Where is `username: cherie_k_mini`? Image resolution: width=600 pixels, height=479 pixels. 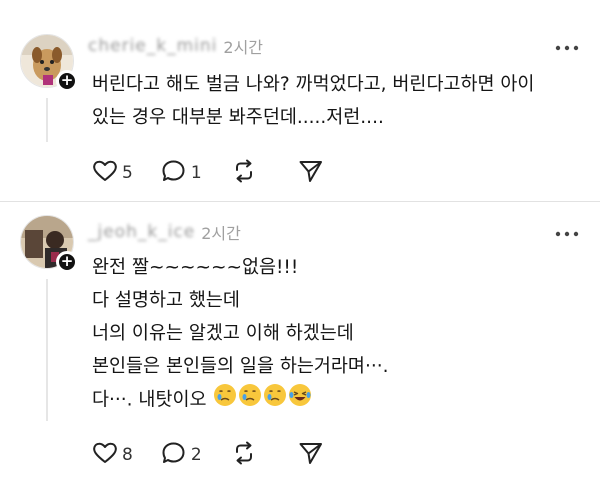 username: cherie_k_mini is located at coordinates (152, 46).